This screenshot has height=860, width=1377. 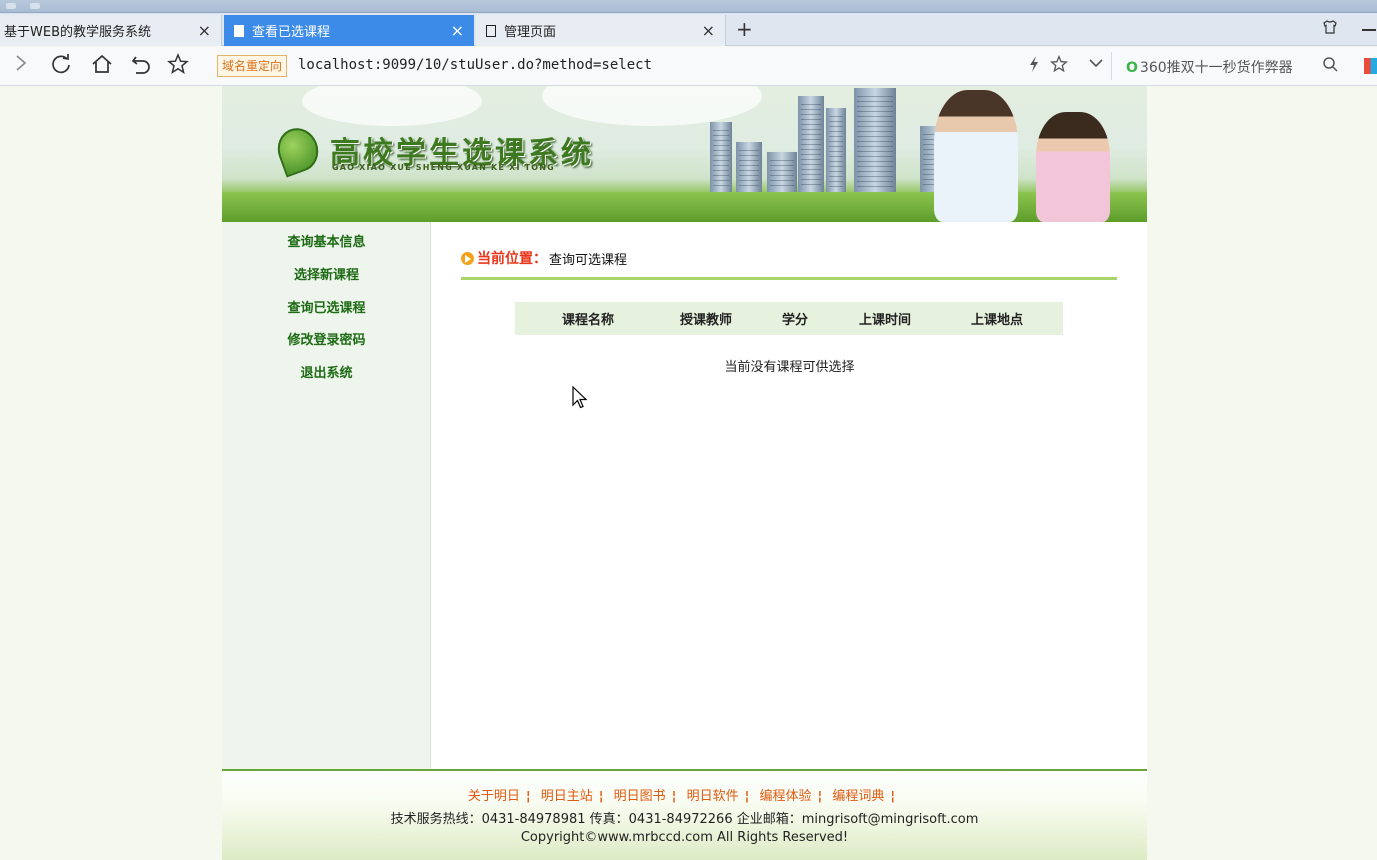 I want to click on footer-link-books: 明日图书, so click(x=640, y=796).